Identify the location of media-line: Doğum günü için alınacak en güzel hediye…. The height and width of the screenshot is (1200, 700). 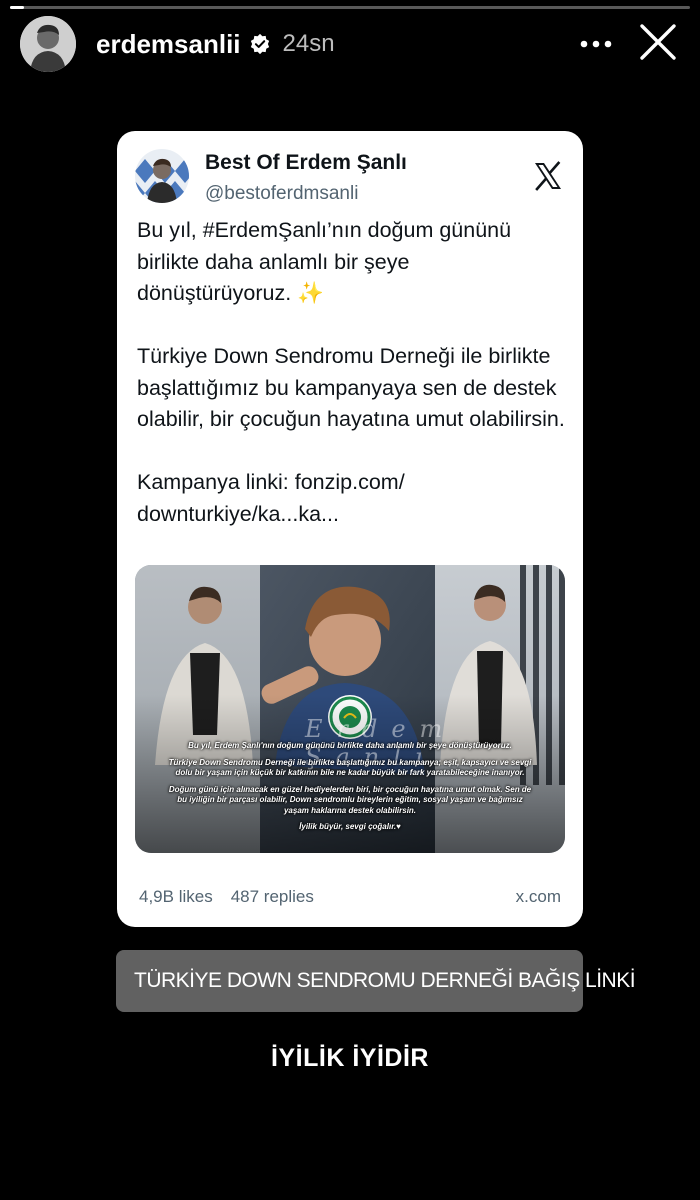
(350, 799).